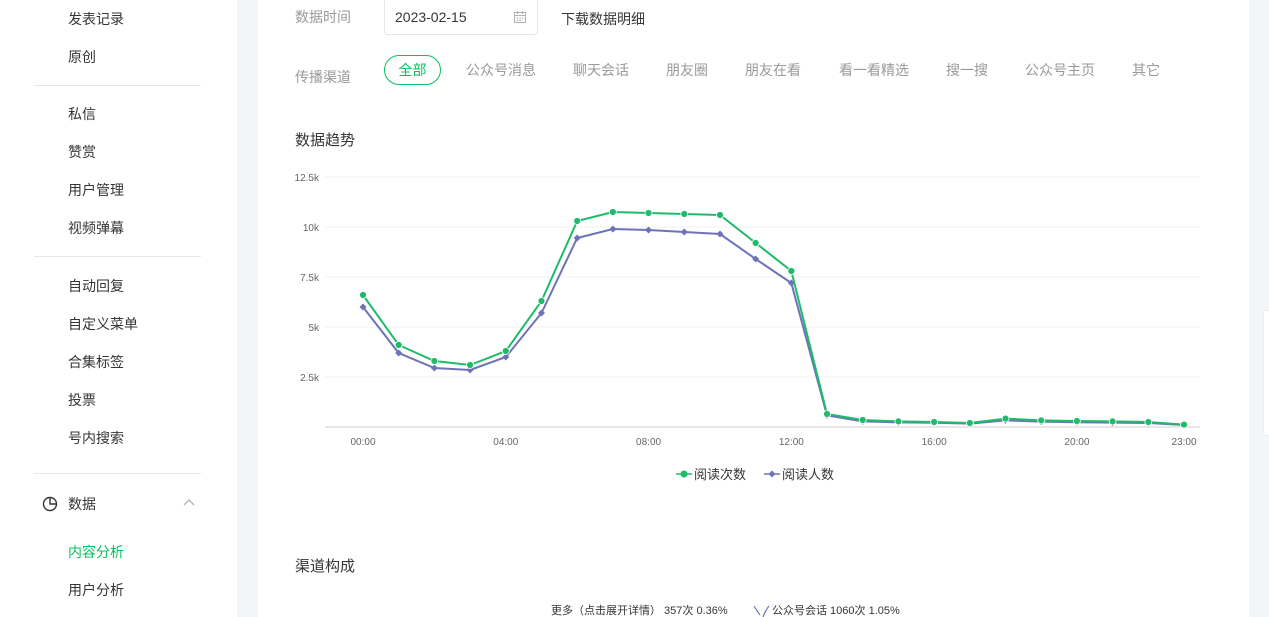 The width and height of the screenshot is (1269, 617). I want to click on sidebar-item-collection-tags: 合集标签, so click(96, 362).